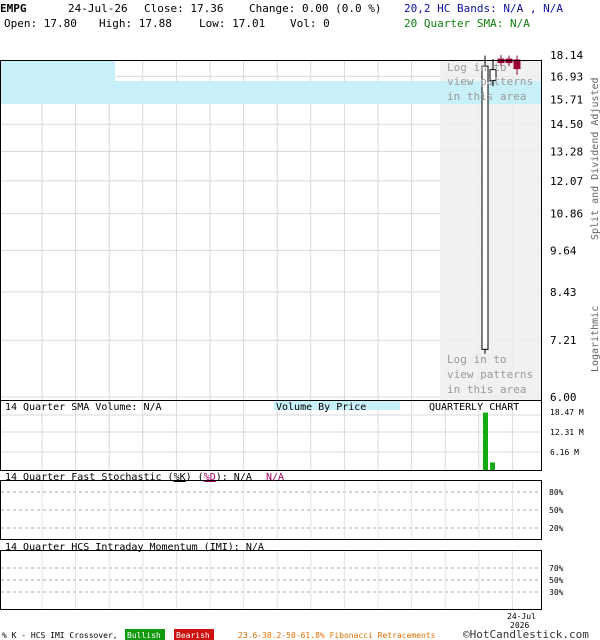 Image resolution: width=600 pixels, height=640 pixels. What do you see at coordinates (556, 592) in the screenshot?
I see `imi-tick-30: 30%` at bounding box center [556, 592].